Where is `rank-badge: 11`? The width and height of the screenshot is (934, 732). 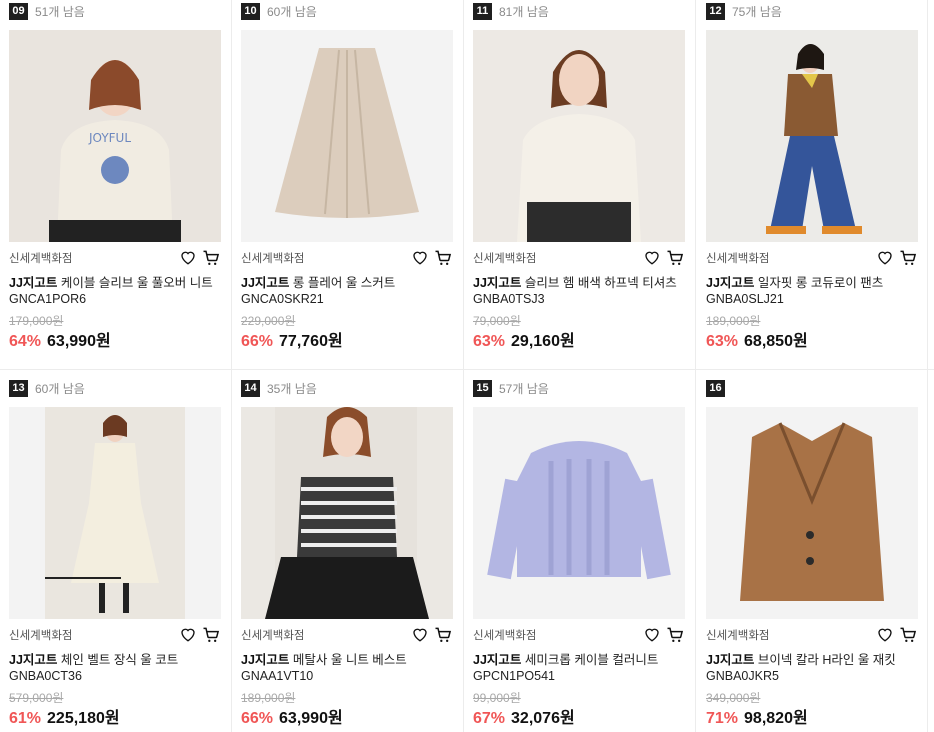
rank-badge: 11 is located at coordinates (482, 11).